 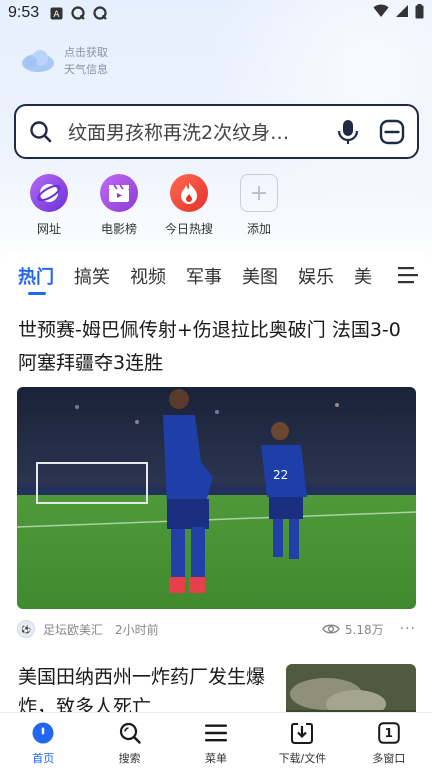 What do you see at coordinates (419, 13) in the screenshot?
I see `battery-icon` at bounding box center [419, 13].